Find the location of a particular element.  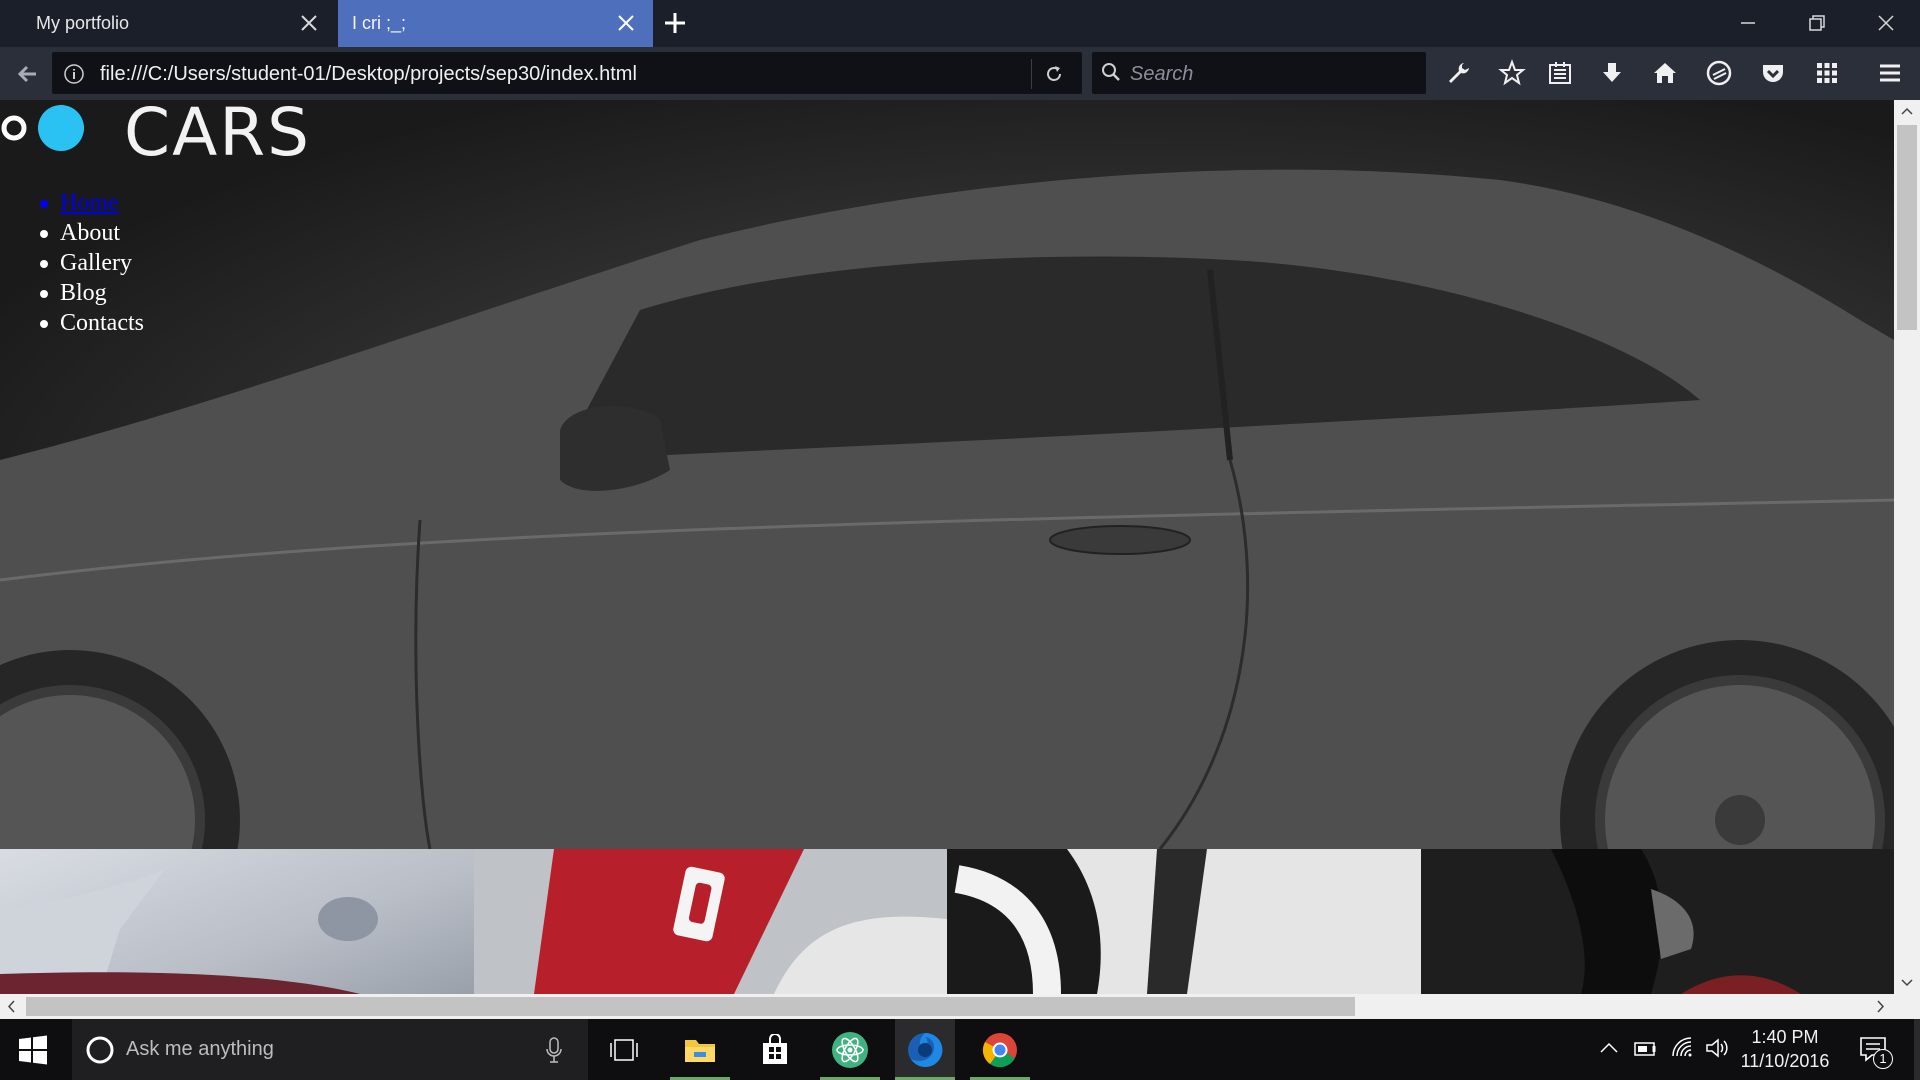

nav-link-home: Home is located at coordinates (92, 203).